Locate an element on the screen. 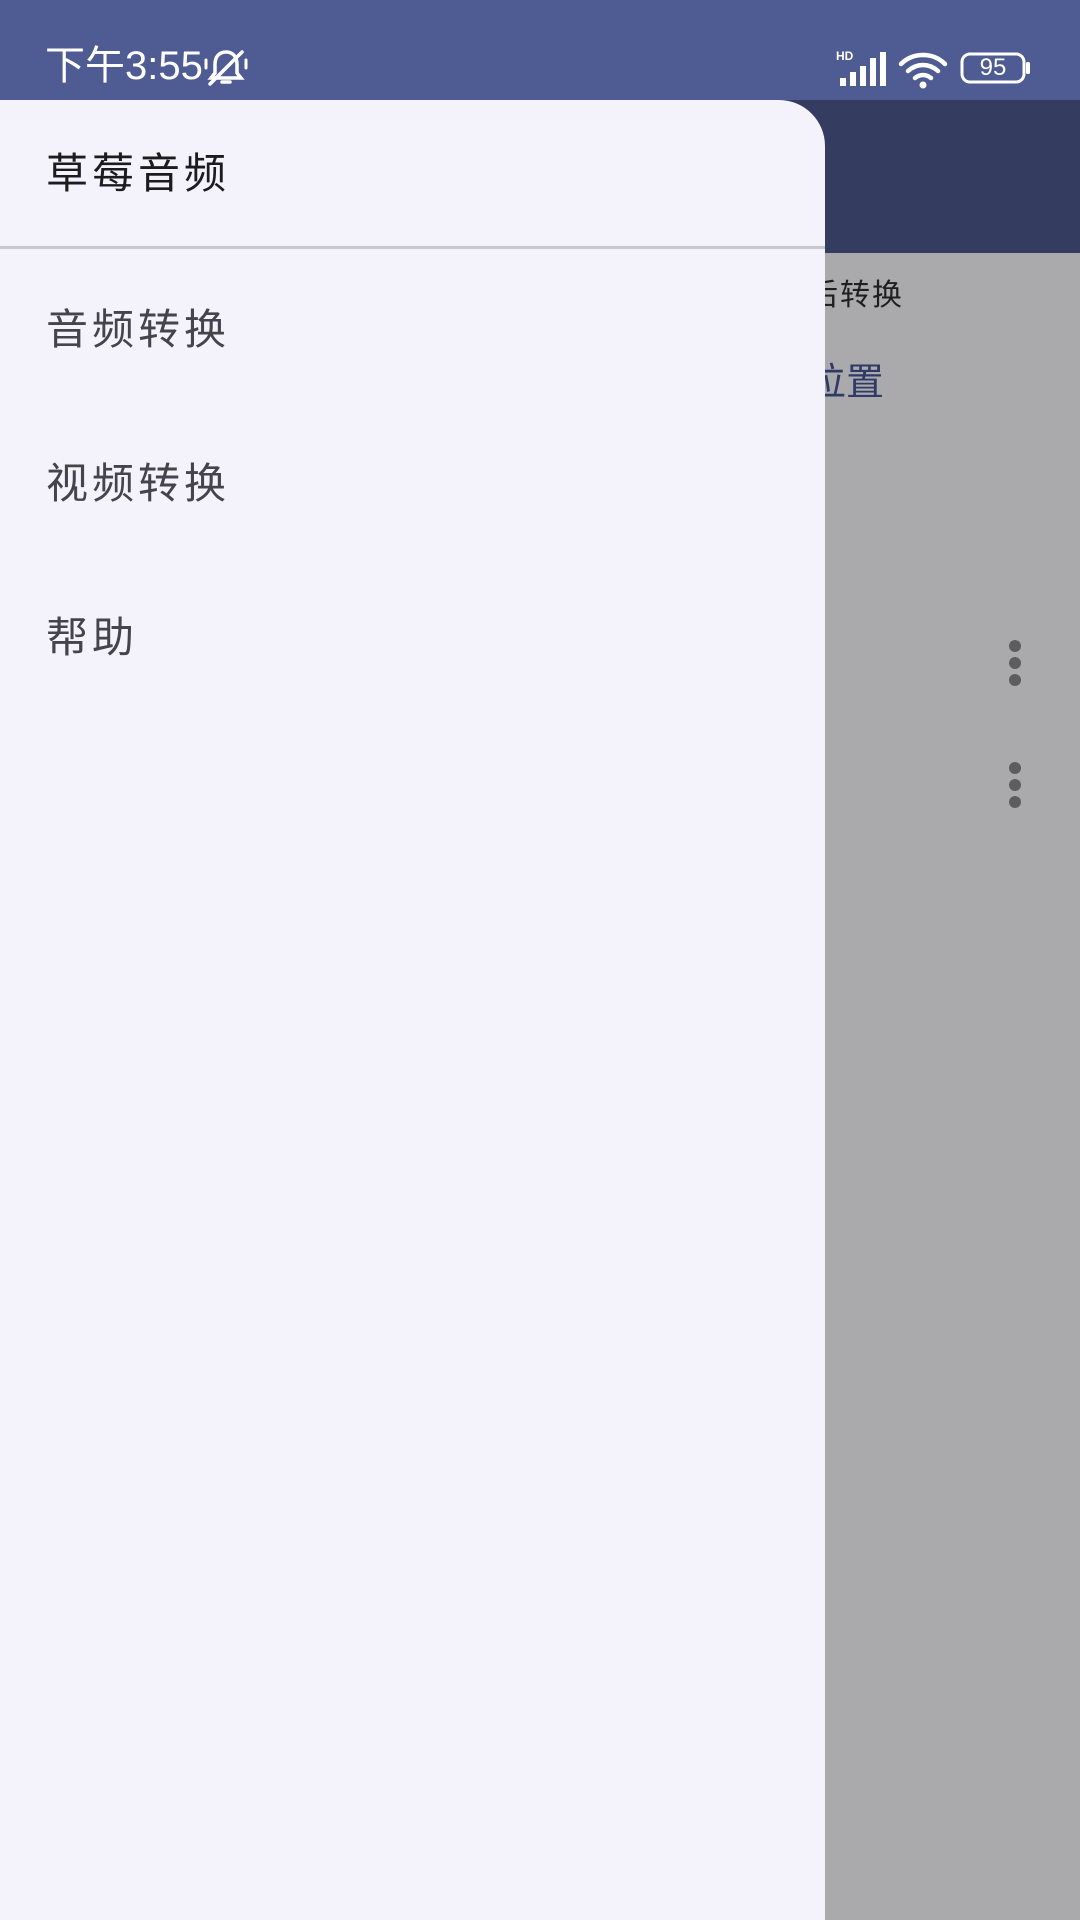 The width and height of the screenshot is (1080, 1920). mute-icon is located at coordinates (226, 68).